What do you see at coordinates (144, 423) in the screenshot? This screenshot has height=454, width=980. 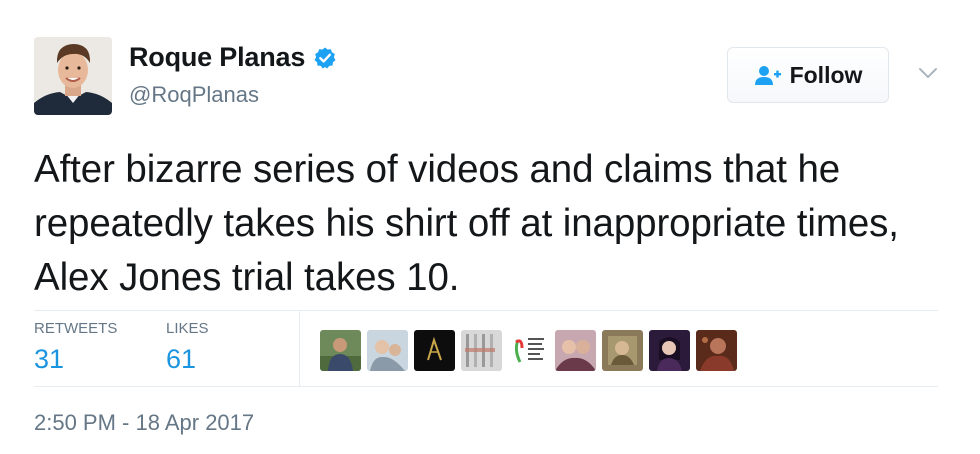 I see `tweet-timestamp: 2:50 PM - 18 Apr 2017` at bounding box center [144, 423].